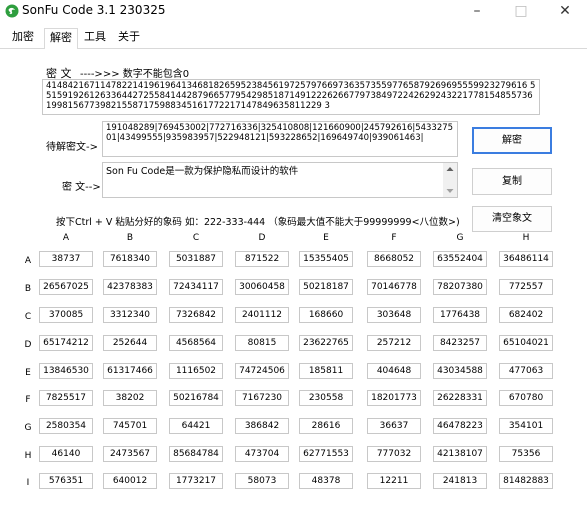 This screenshot has width=587, height=506. Describe the element at coordinates (66, 454) in the screenshot. I see `code-cell: 46140` at that location.